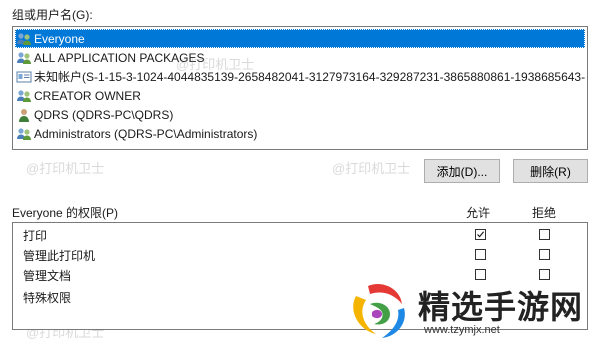 This screenshot has height=342, width=600. I want to click on deny-manage-printer-checkbox, so click(544, 254).